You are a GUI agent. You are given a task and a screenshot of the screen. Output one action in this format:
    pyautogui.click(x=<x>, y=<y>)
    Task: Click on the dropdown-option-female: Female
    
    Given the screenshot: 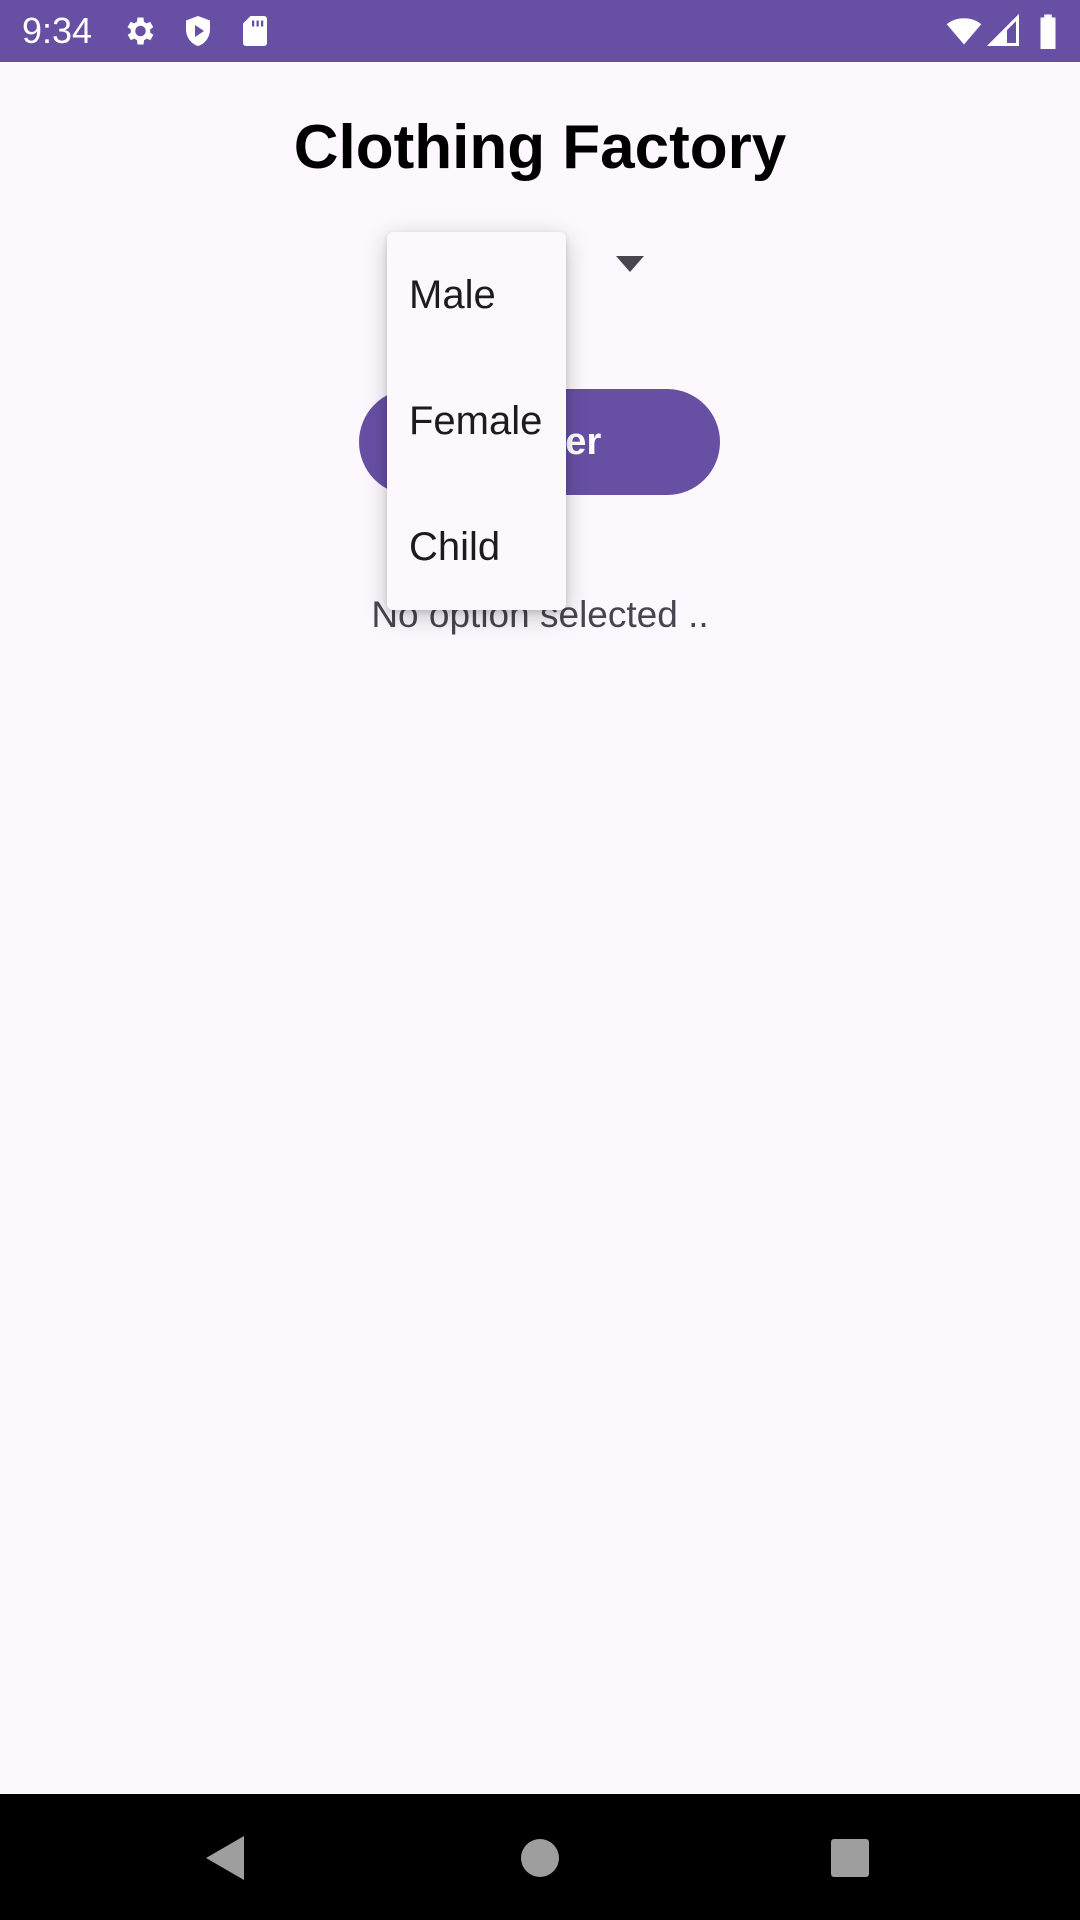 What is the action you would take?
    pyautogui.click(x=476, y=421)
    